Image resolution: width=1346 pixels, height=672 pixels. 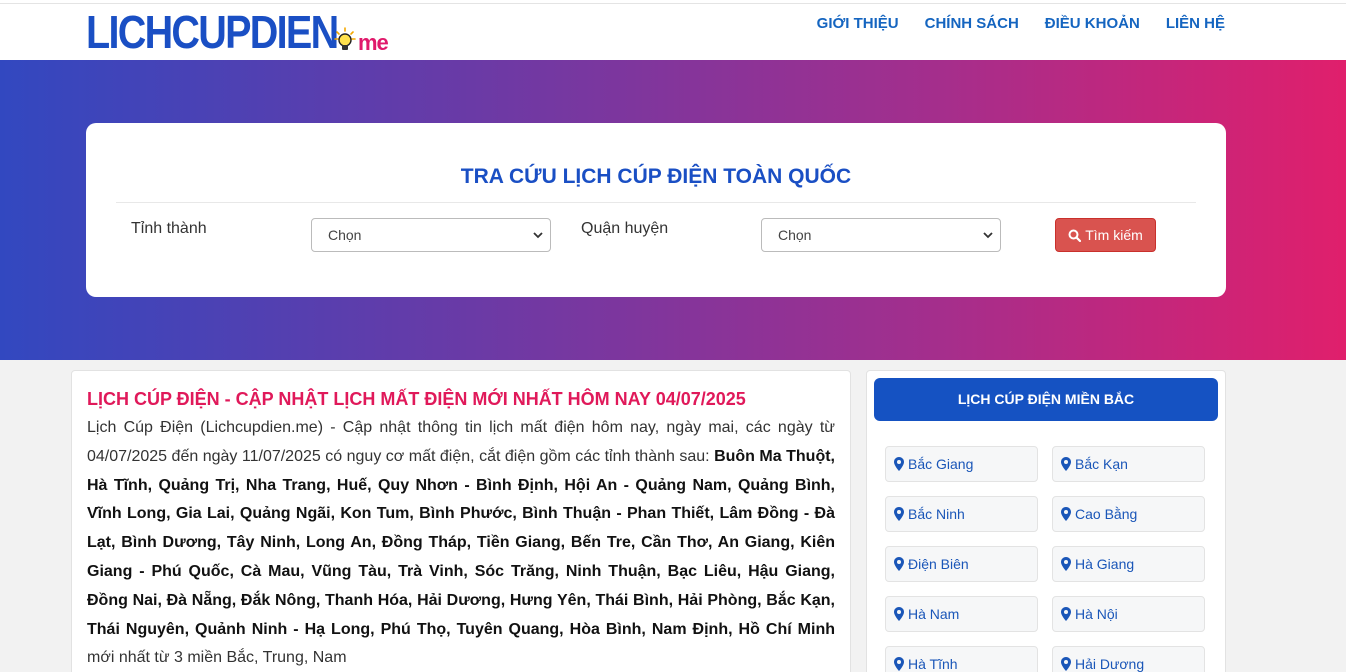 I want to click on province-link: Cao Bằng, so click(x=1128, y=514).